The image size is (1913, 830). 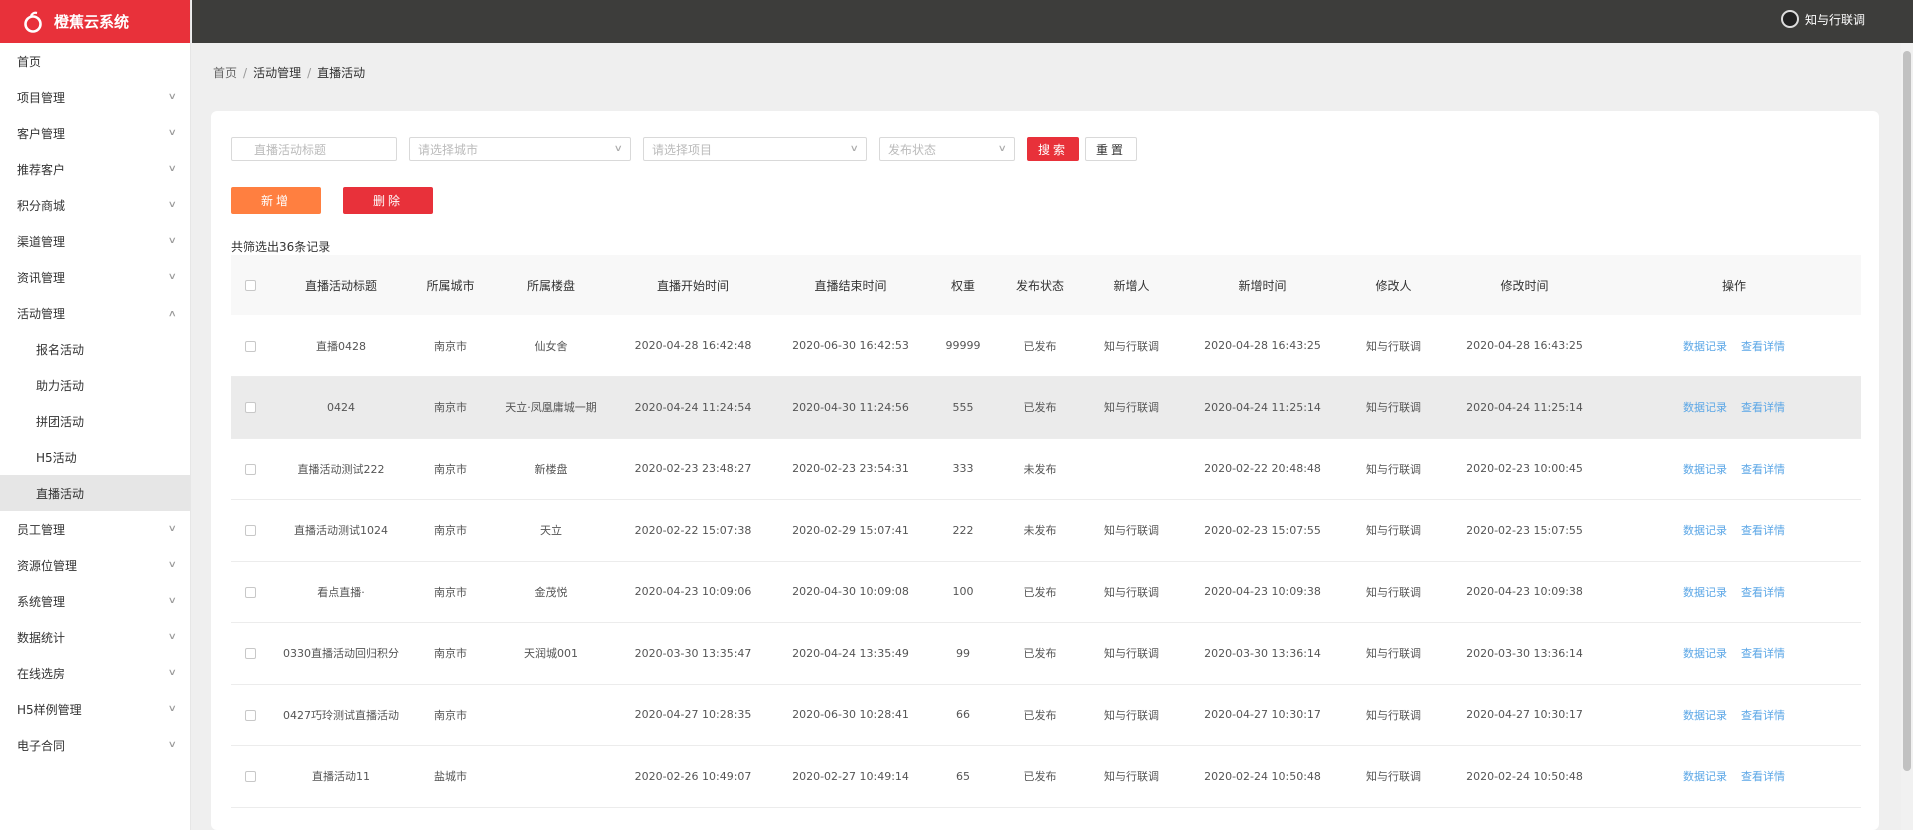 What do you see at coordinates (41, 529) in the screenshot?
I see `sidebar-item-label: 员工管理` at bounding box center [41, 529].